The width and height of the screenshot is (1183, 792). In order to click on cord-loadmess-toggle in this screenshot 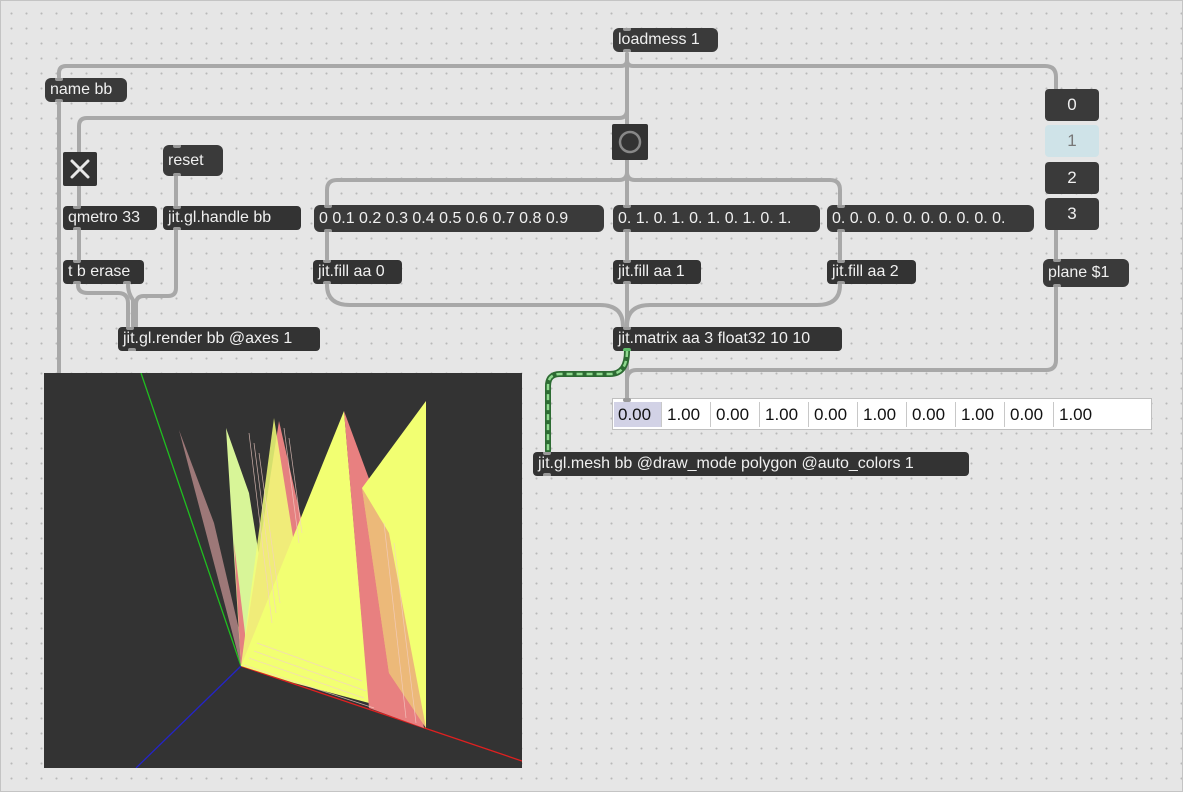, I will do `click(353, 103)`.